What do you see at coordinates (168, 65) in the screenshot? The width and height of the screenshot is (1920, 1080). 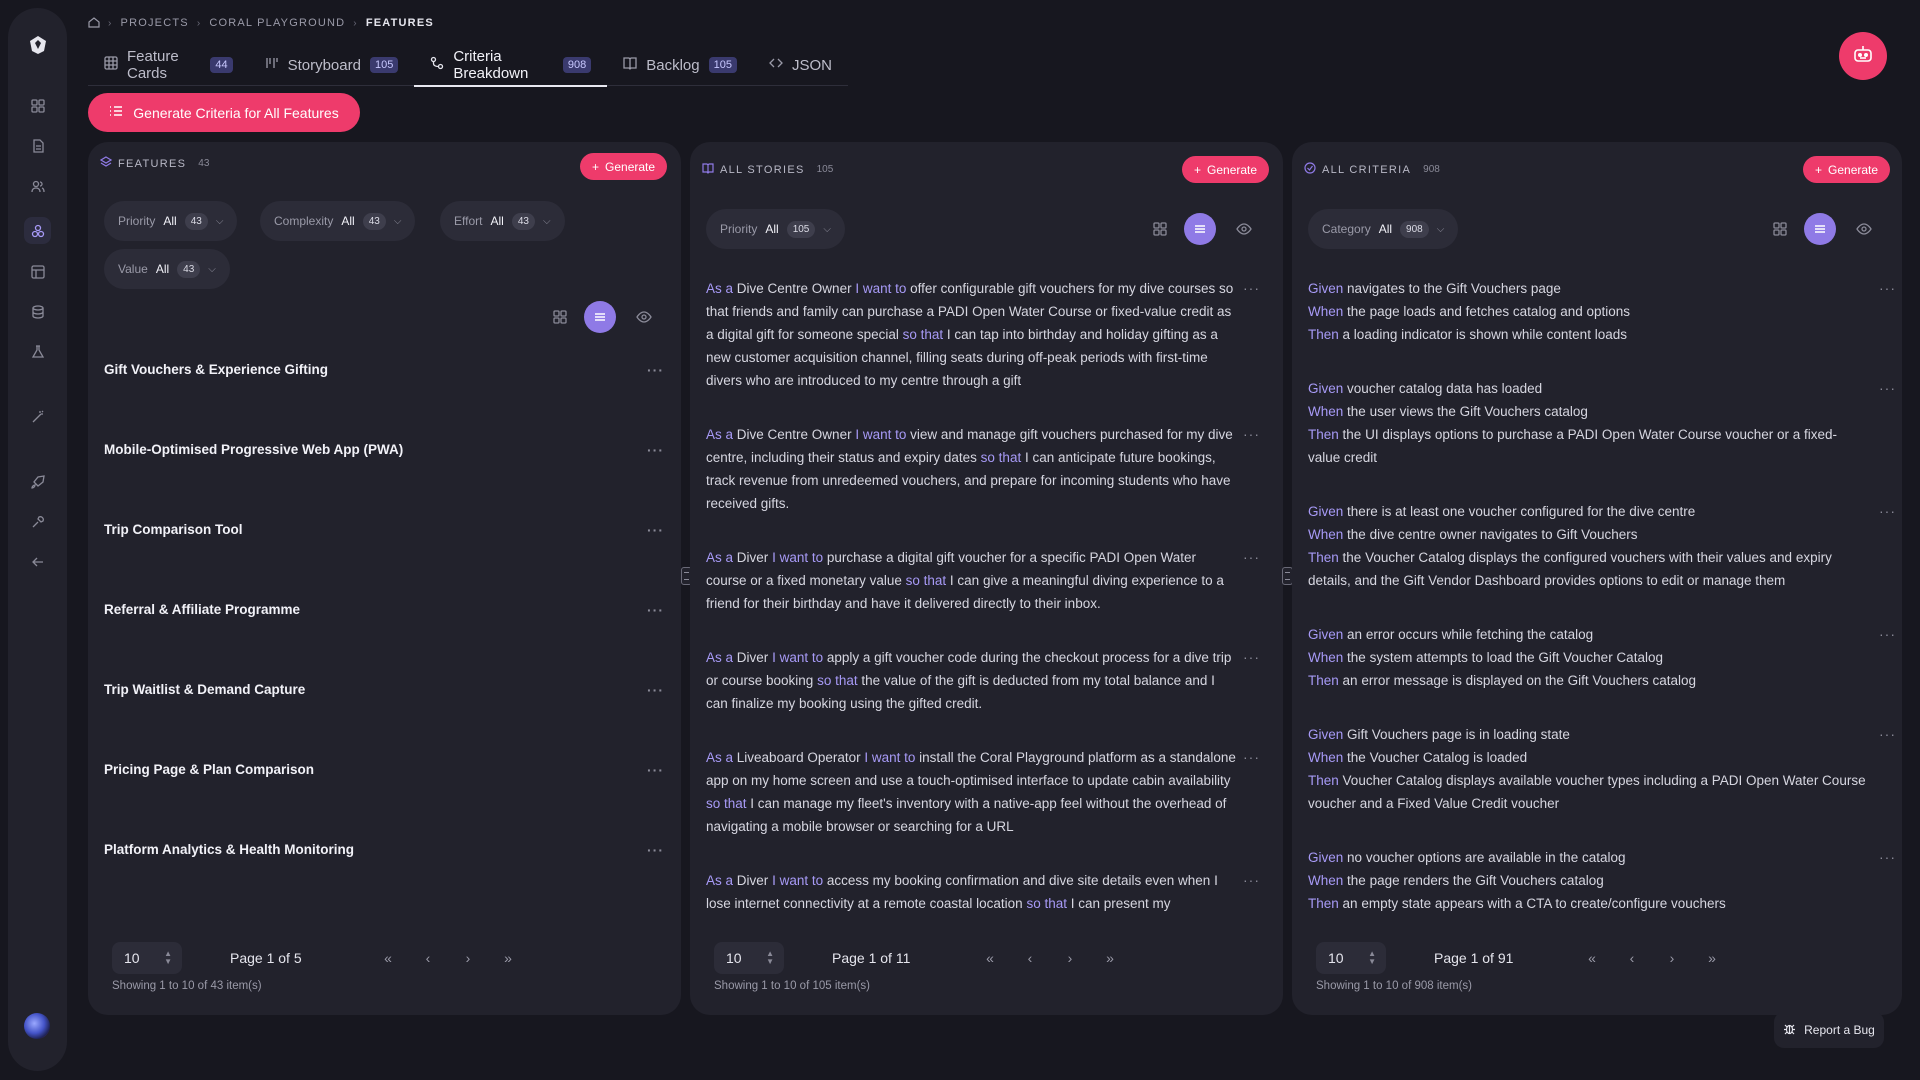 I see `tab-feature-cards: Feature Cards 44` at bounding box center [168, 65].